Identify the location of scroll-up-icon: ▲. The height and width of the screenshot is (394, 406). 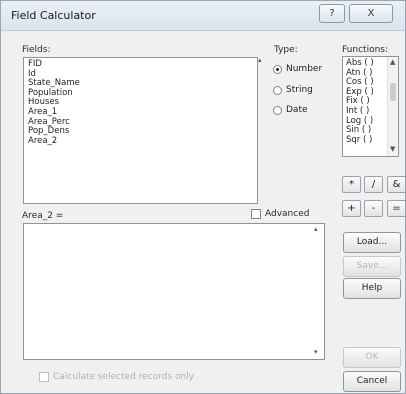
(392, 63).